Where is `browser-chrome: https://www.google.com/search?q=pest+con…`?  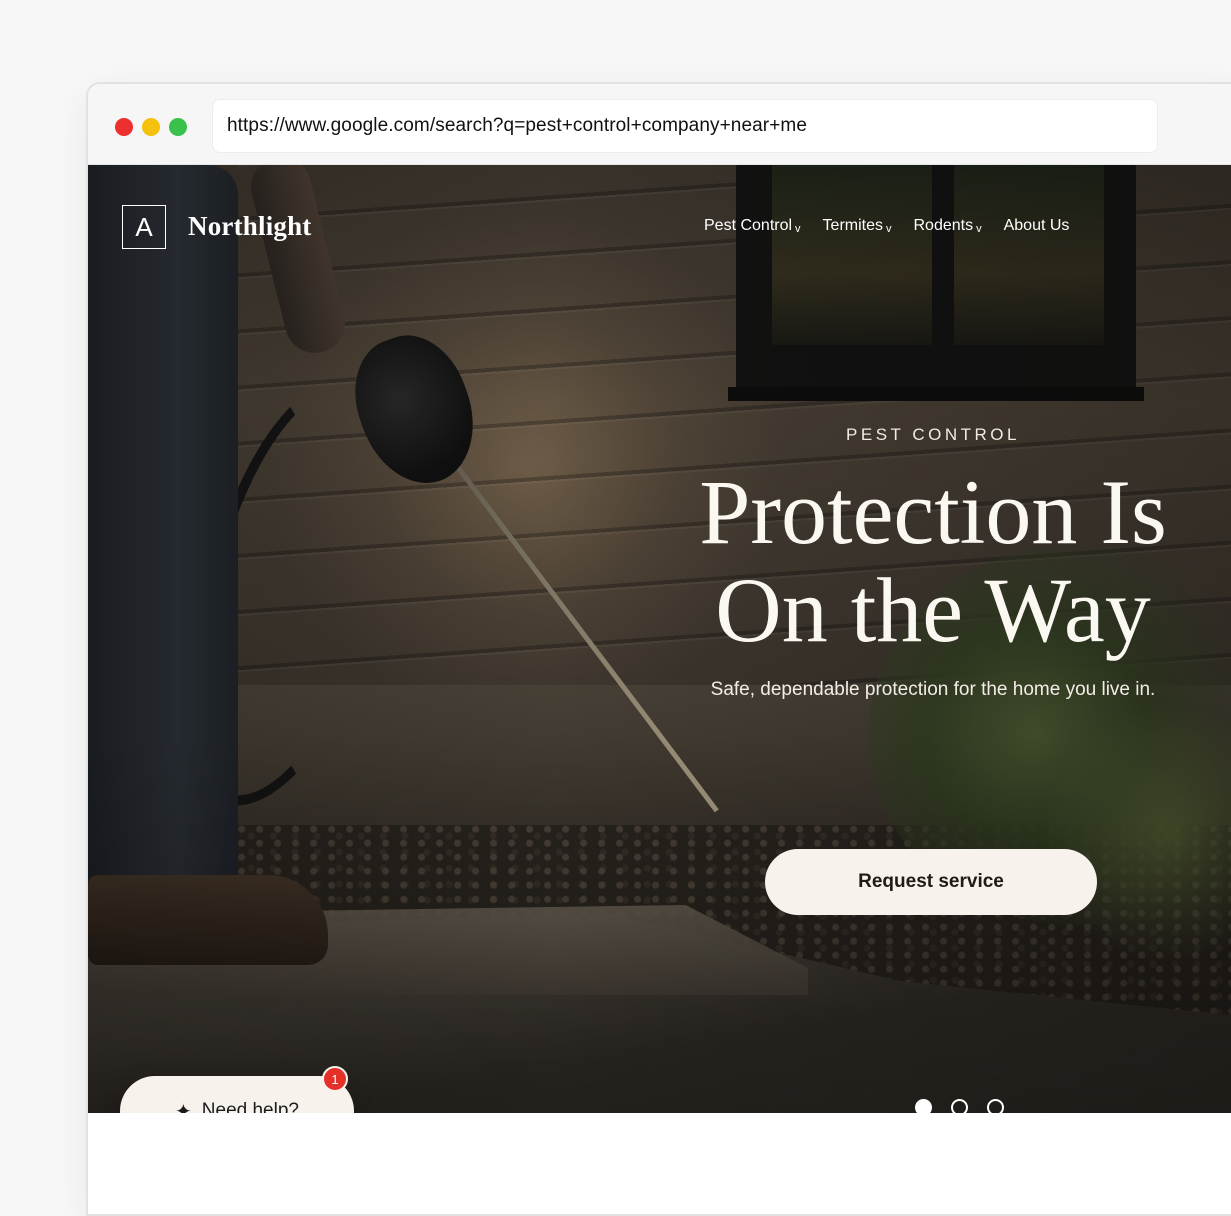
browser-chrome: https://www.google.com/search?q=pest+con… is located at coordinates (659, 124).